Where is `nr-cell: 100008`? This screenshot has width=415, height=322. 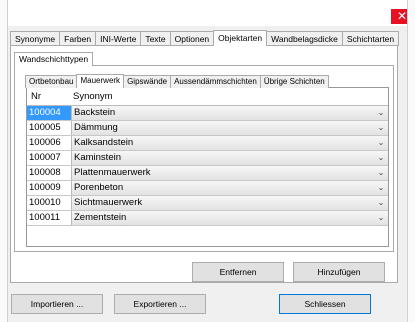 nr-cell: 100008 is located at coordinates (49, 173).